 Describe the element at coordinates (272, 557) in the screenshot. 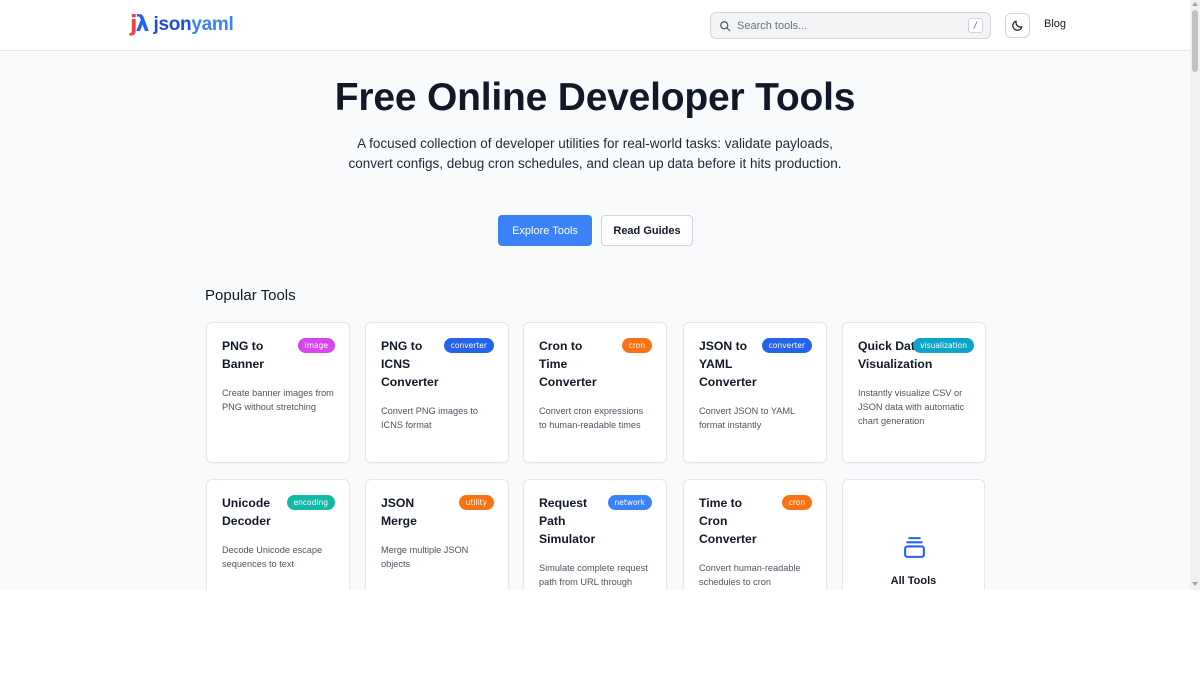

I see `tool-description: Decode Unicode escape sequences to text` at that location.